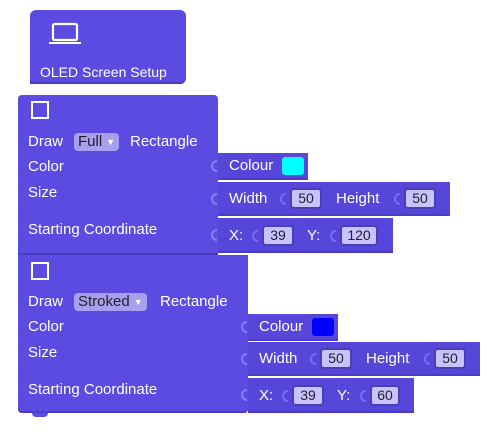  I want to click on mode-dropdown: Stroked ▼, so click(110, 302).